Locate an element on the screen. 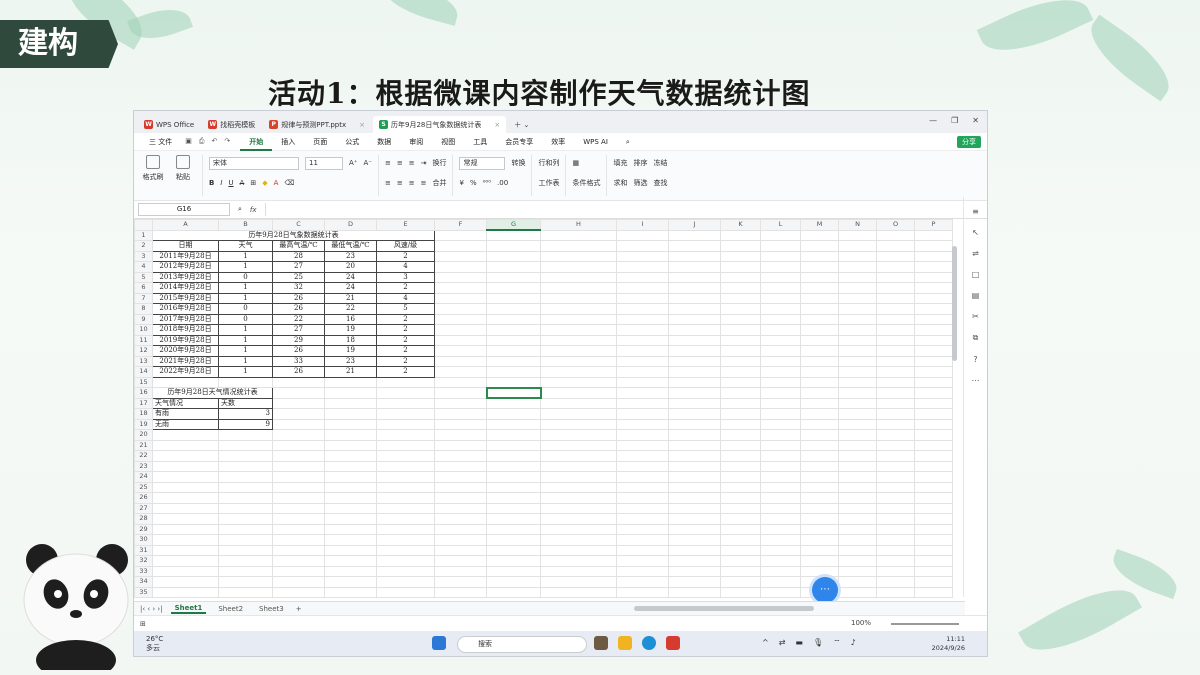 The height and width of the screenshot is (675, 1200). column-header: B is located at coordinates (245, 225).